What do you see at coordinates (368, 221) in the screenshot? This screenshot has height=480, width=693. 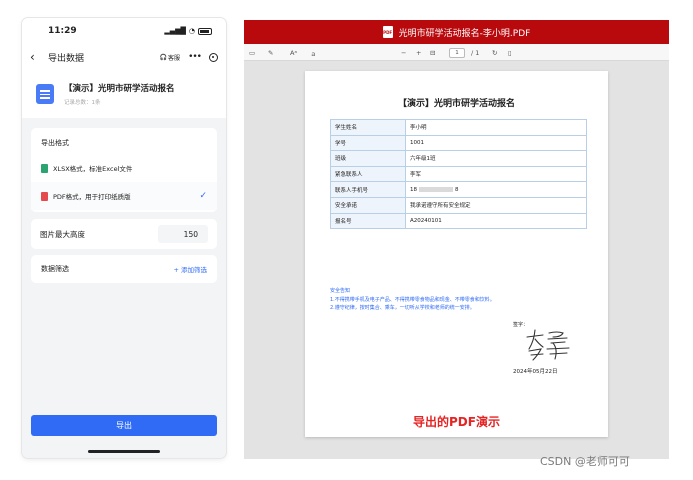 I see `field-label: 报名号` at bounding box center [368, 221].